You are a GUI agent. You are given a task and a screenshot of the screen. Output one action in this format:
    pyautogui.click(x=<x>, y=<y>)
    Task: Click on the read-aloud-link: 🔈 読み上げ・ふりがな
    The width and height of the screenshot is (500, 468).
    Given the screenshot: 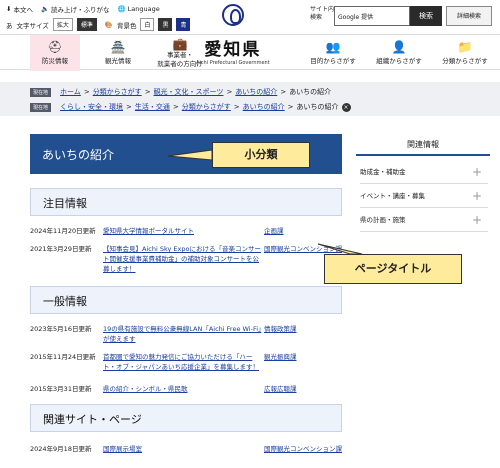 What is the action you would take?
    pyautogui.click(x=75, y=9)
    